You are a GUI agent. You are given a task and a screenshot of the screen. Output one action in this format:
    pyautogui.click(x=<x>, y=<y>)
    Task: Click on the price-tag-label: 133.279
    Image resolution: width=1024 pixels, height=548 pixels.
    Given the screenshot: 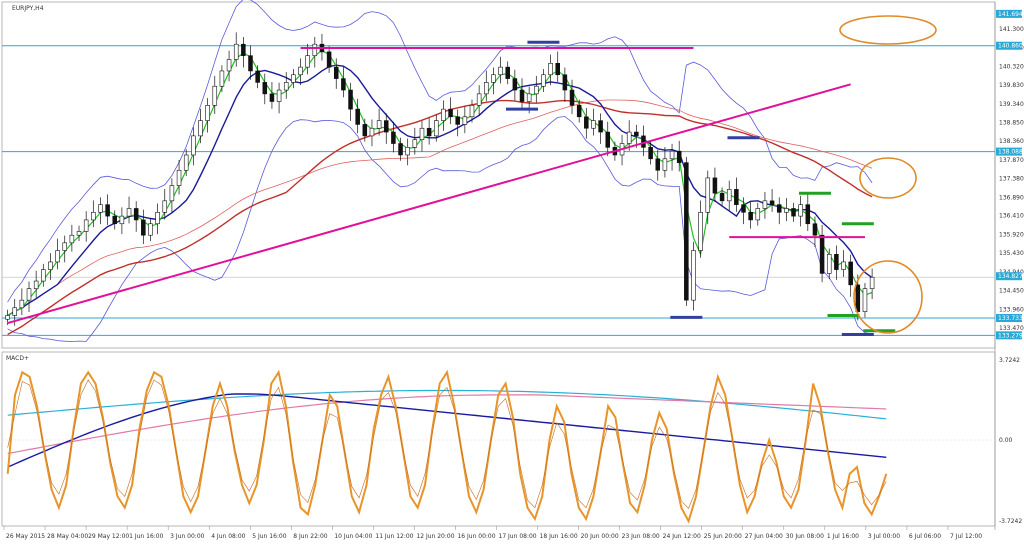 What is the action you would take?
    pyautogui.click(x=1010, y=335)
    